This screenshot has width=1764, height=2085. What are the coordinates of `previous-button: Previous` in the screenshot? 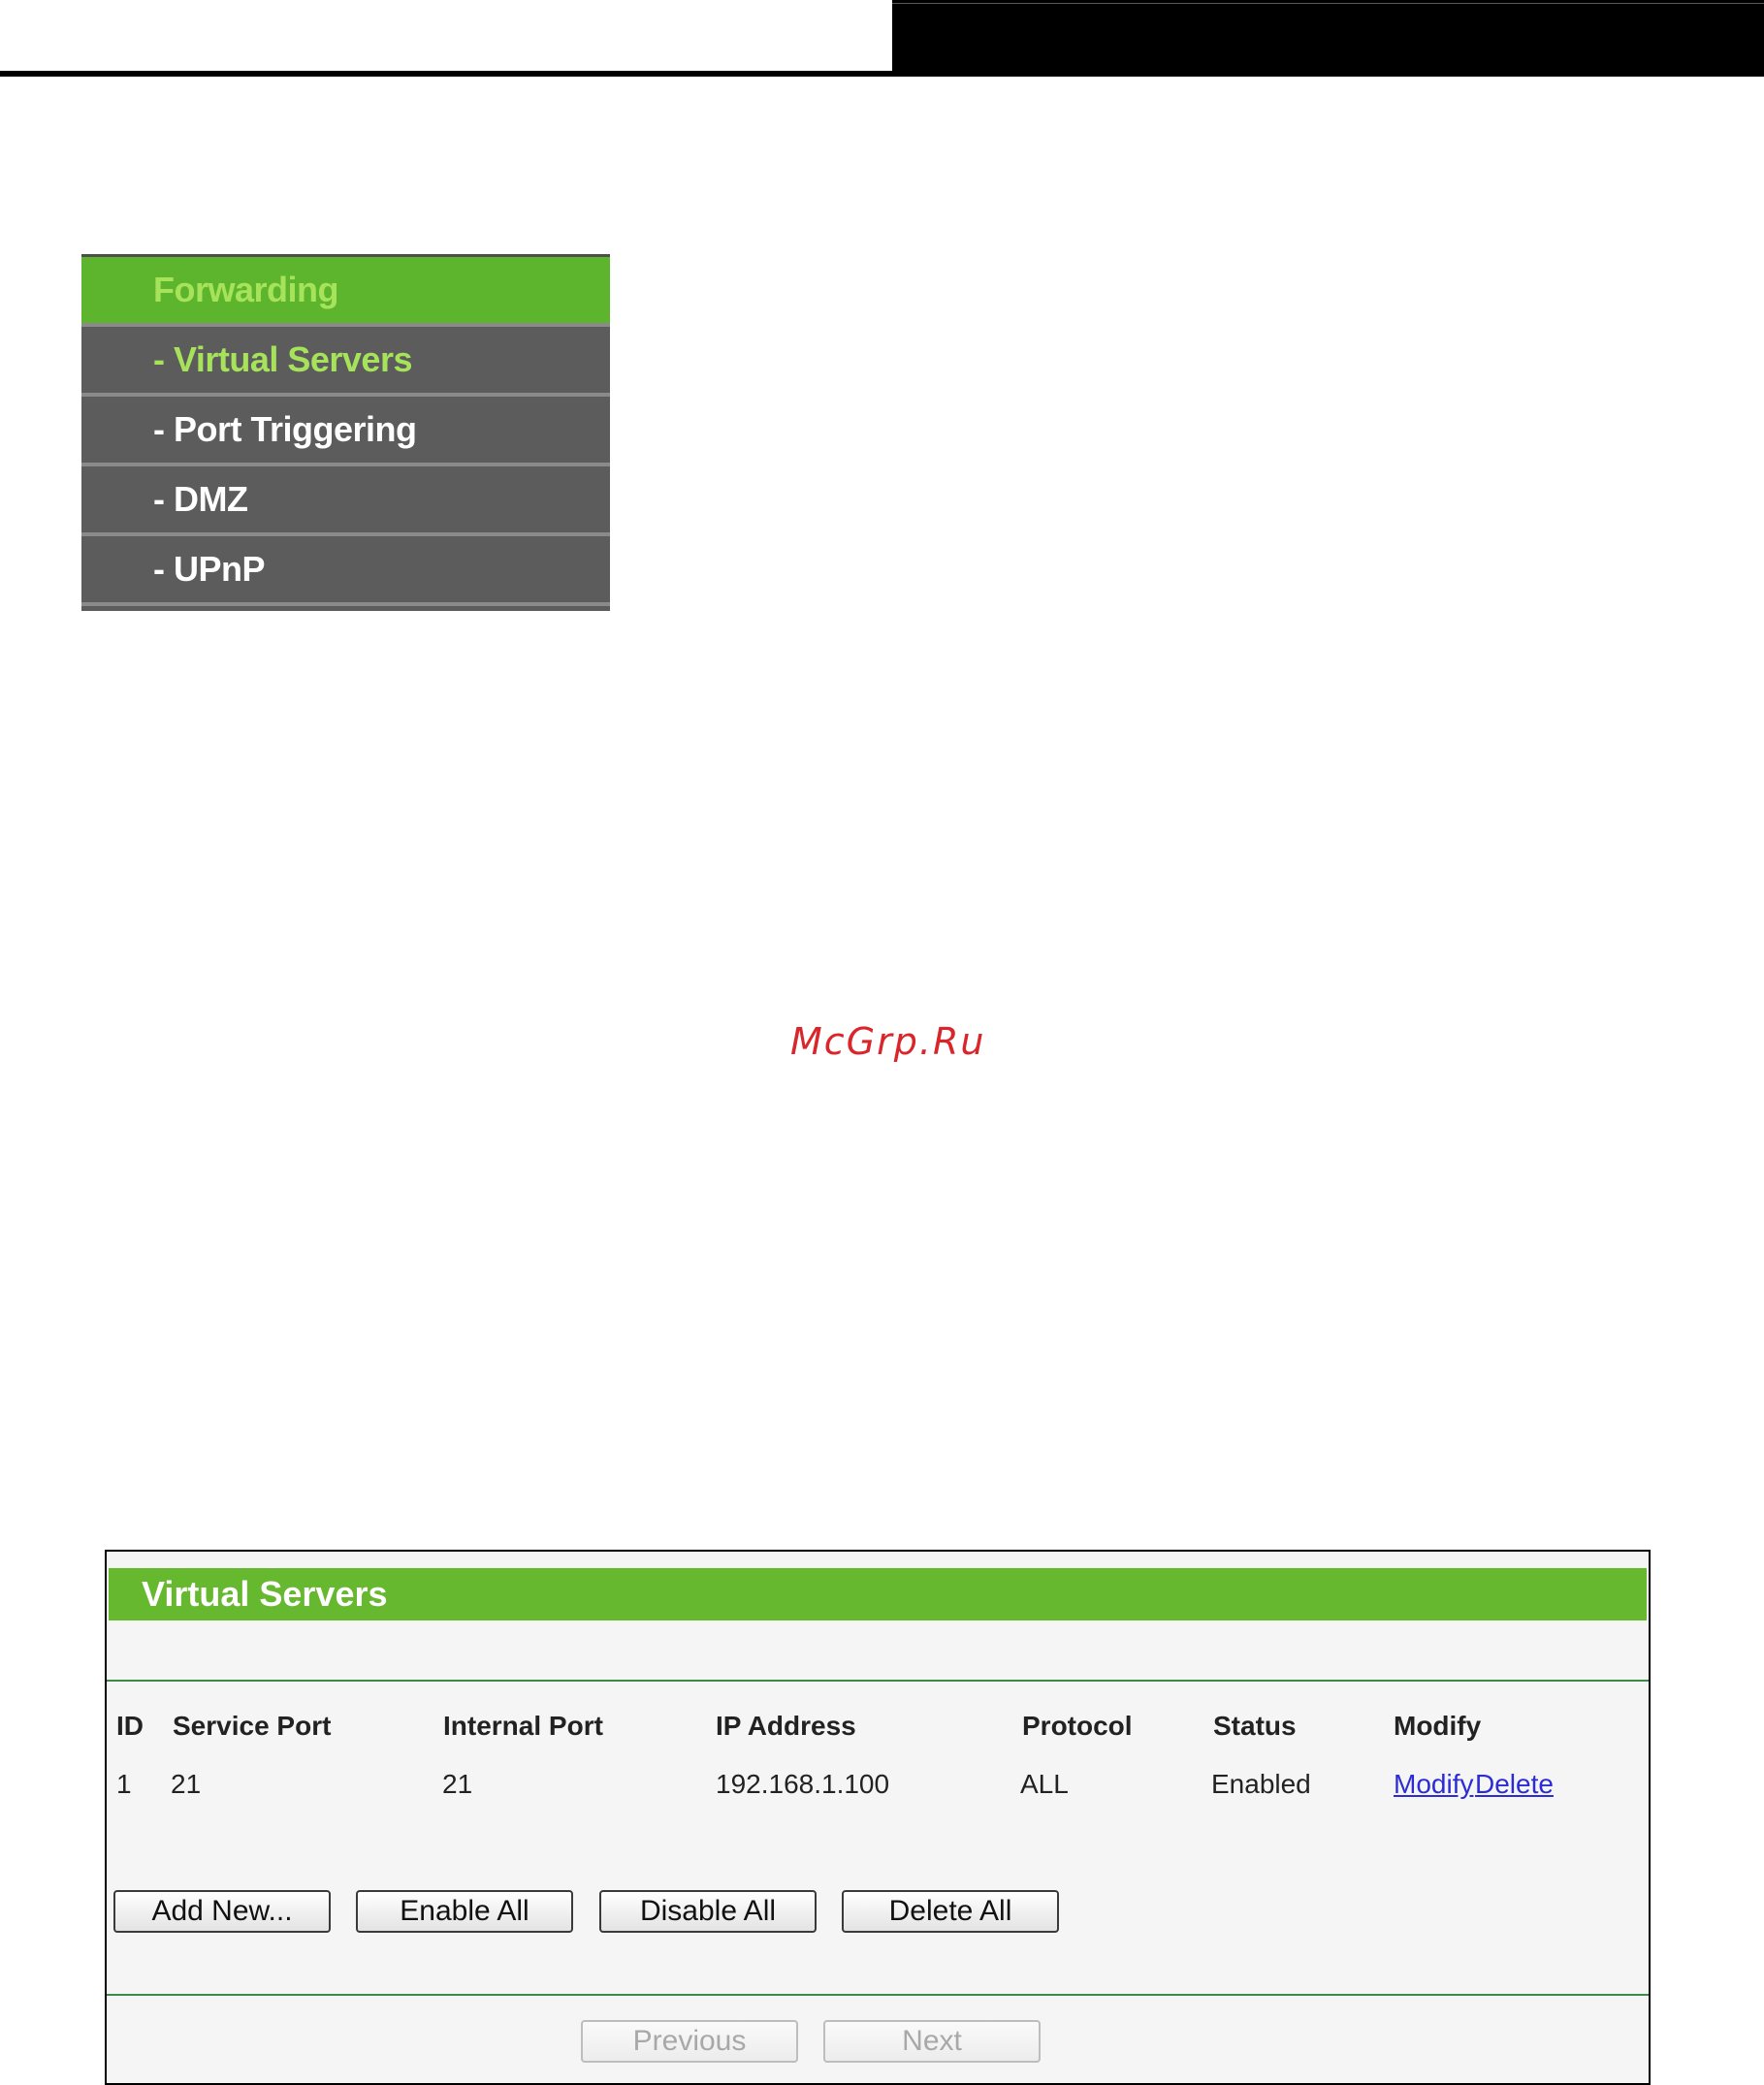 It's located at (689, 2042).